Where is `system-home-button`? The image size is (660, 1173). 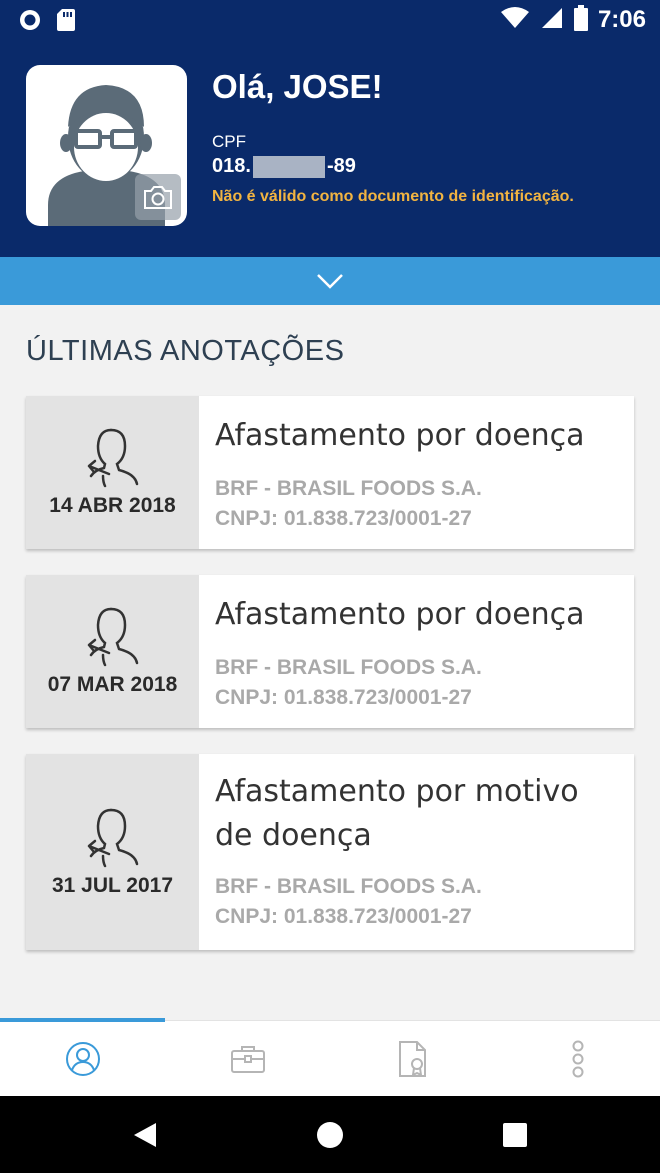
system-home-button is located at coordinates (330, 1134).